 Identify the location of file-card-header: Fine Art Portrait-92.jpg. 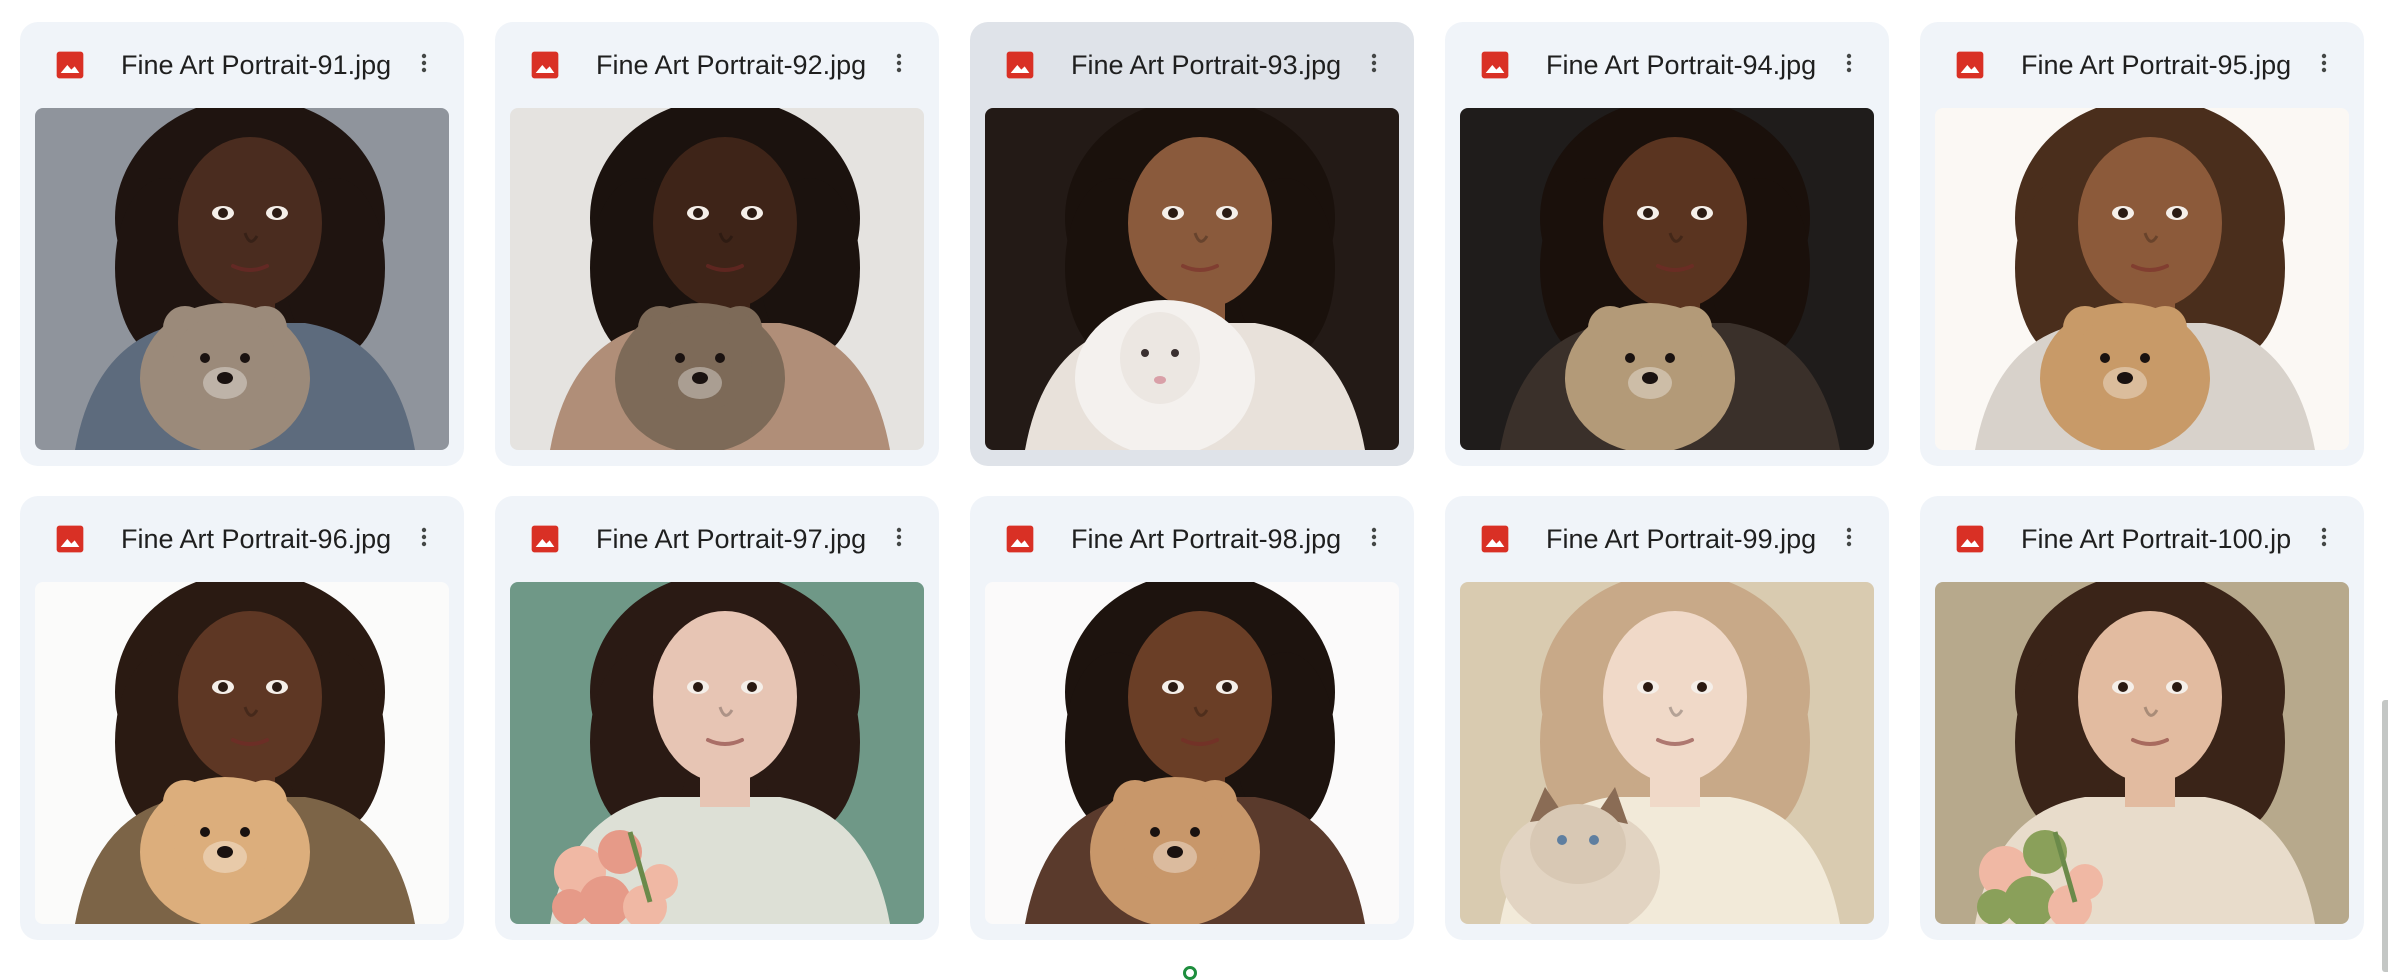
(717, 65).